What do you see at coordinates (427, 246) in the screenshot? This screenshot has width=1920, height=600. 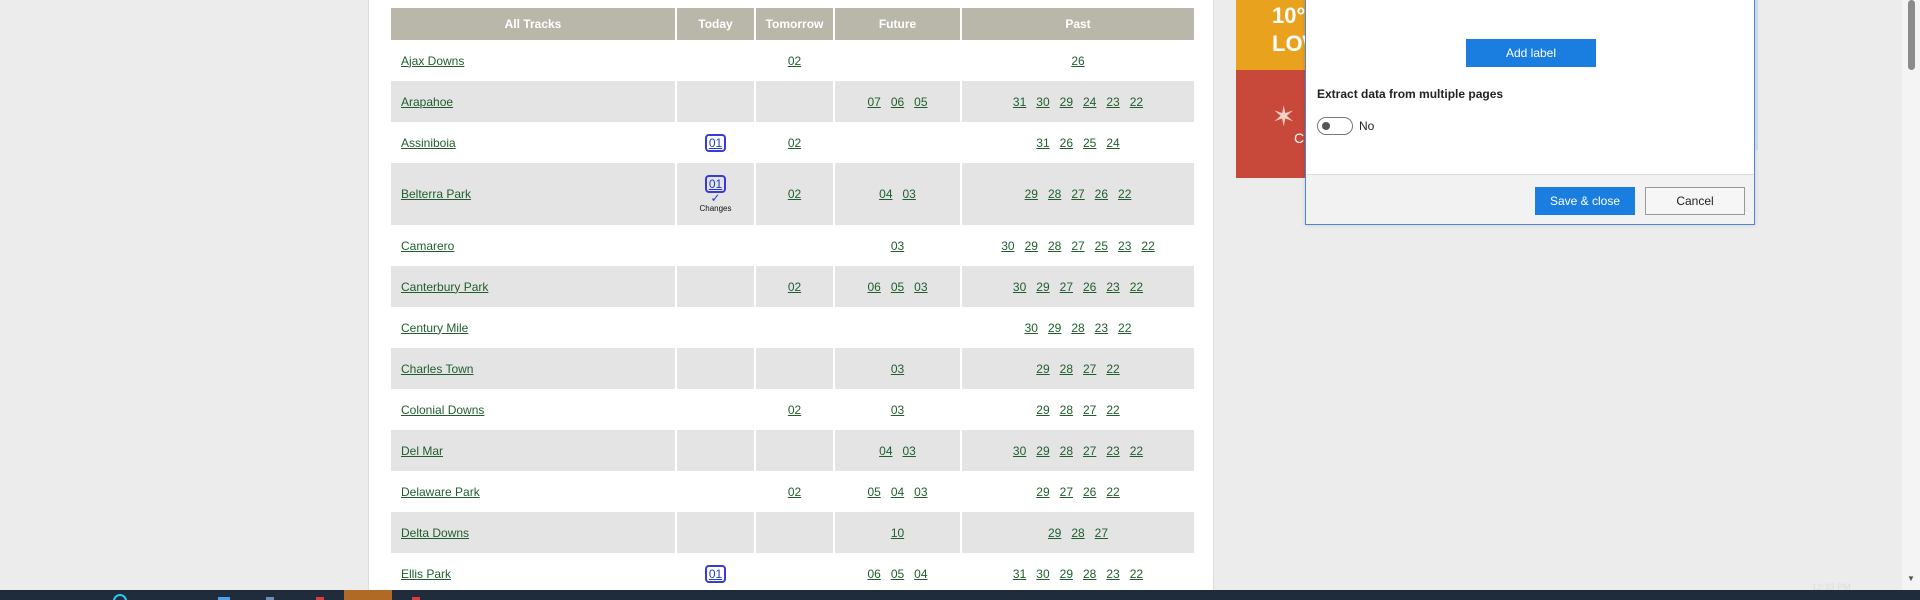 I see `track-name-link: Camarero` at bounding box center [427, 246].